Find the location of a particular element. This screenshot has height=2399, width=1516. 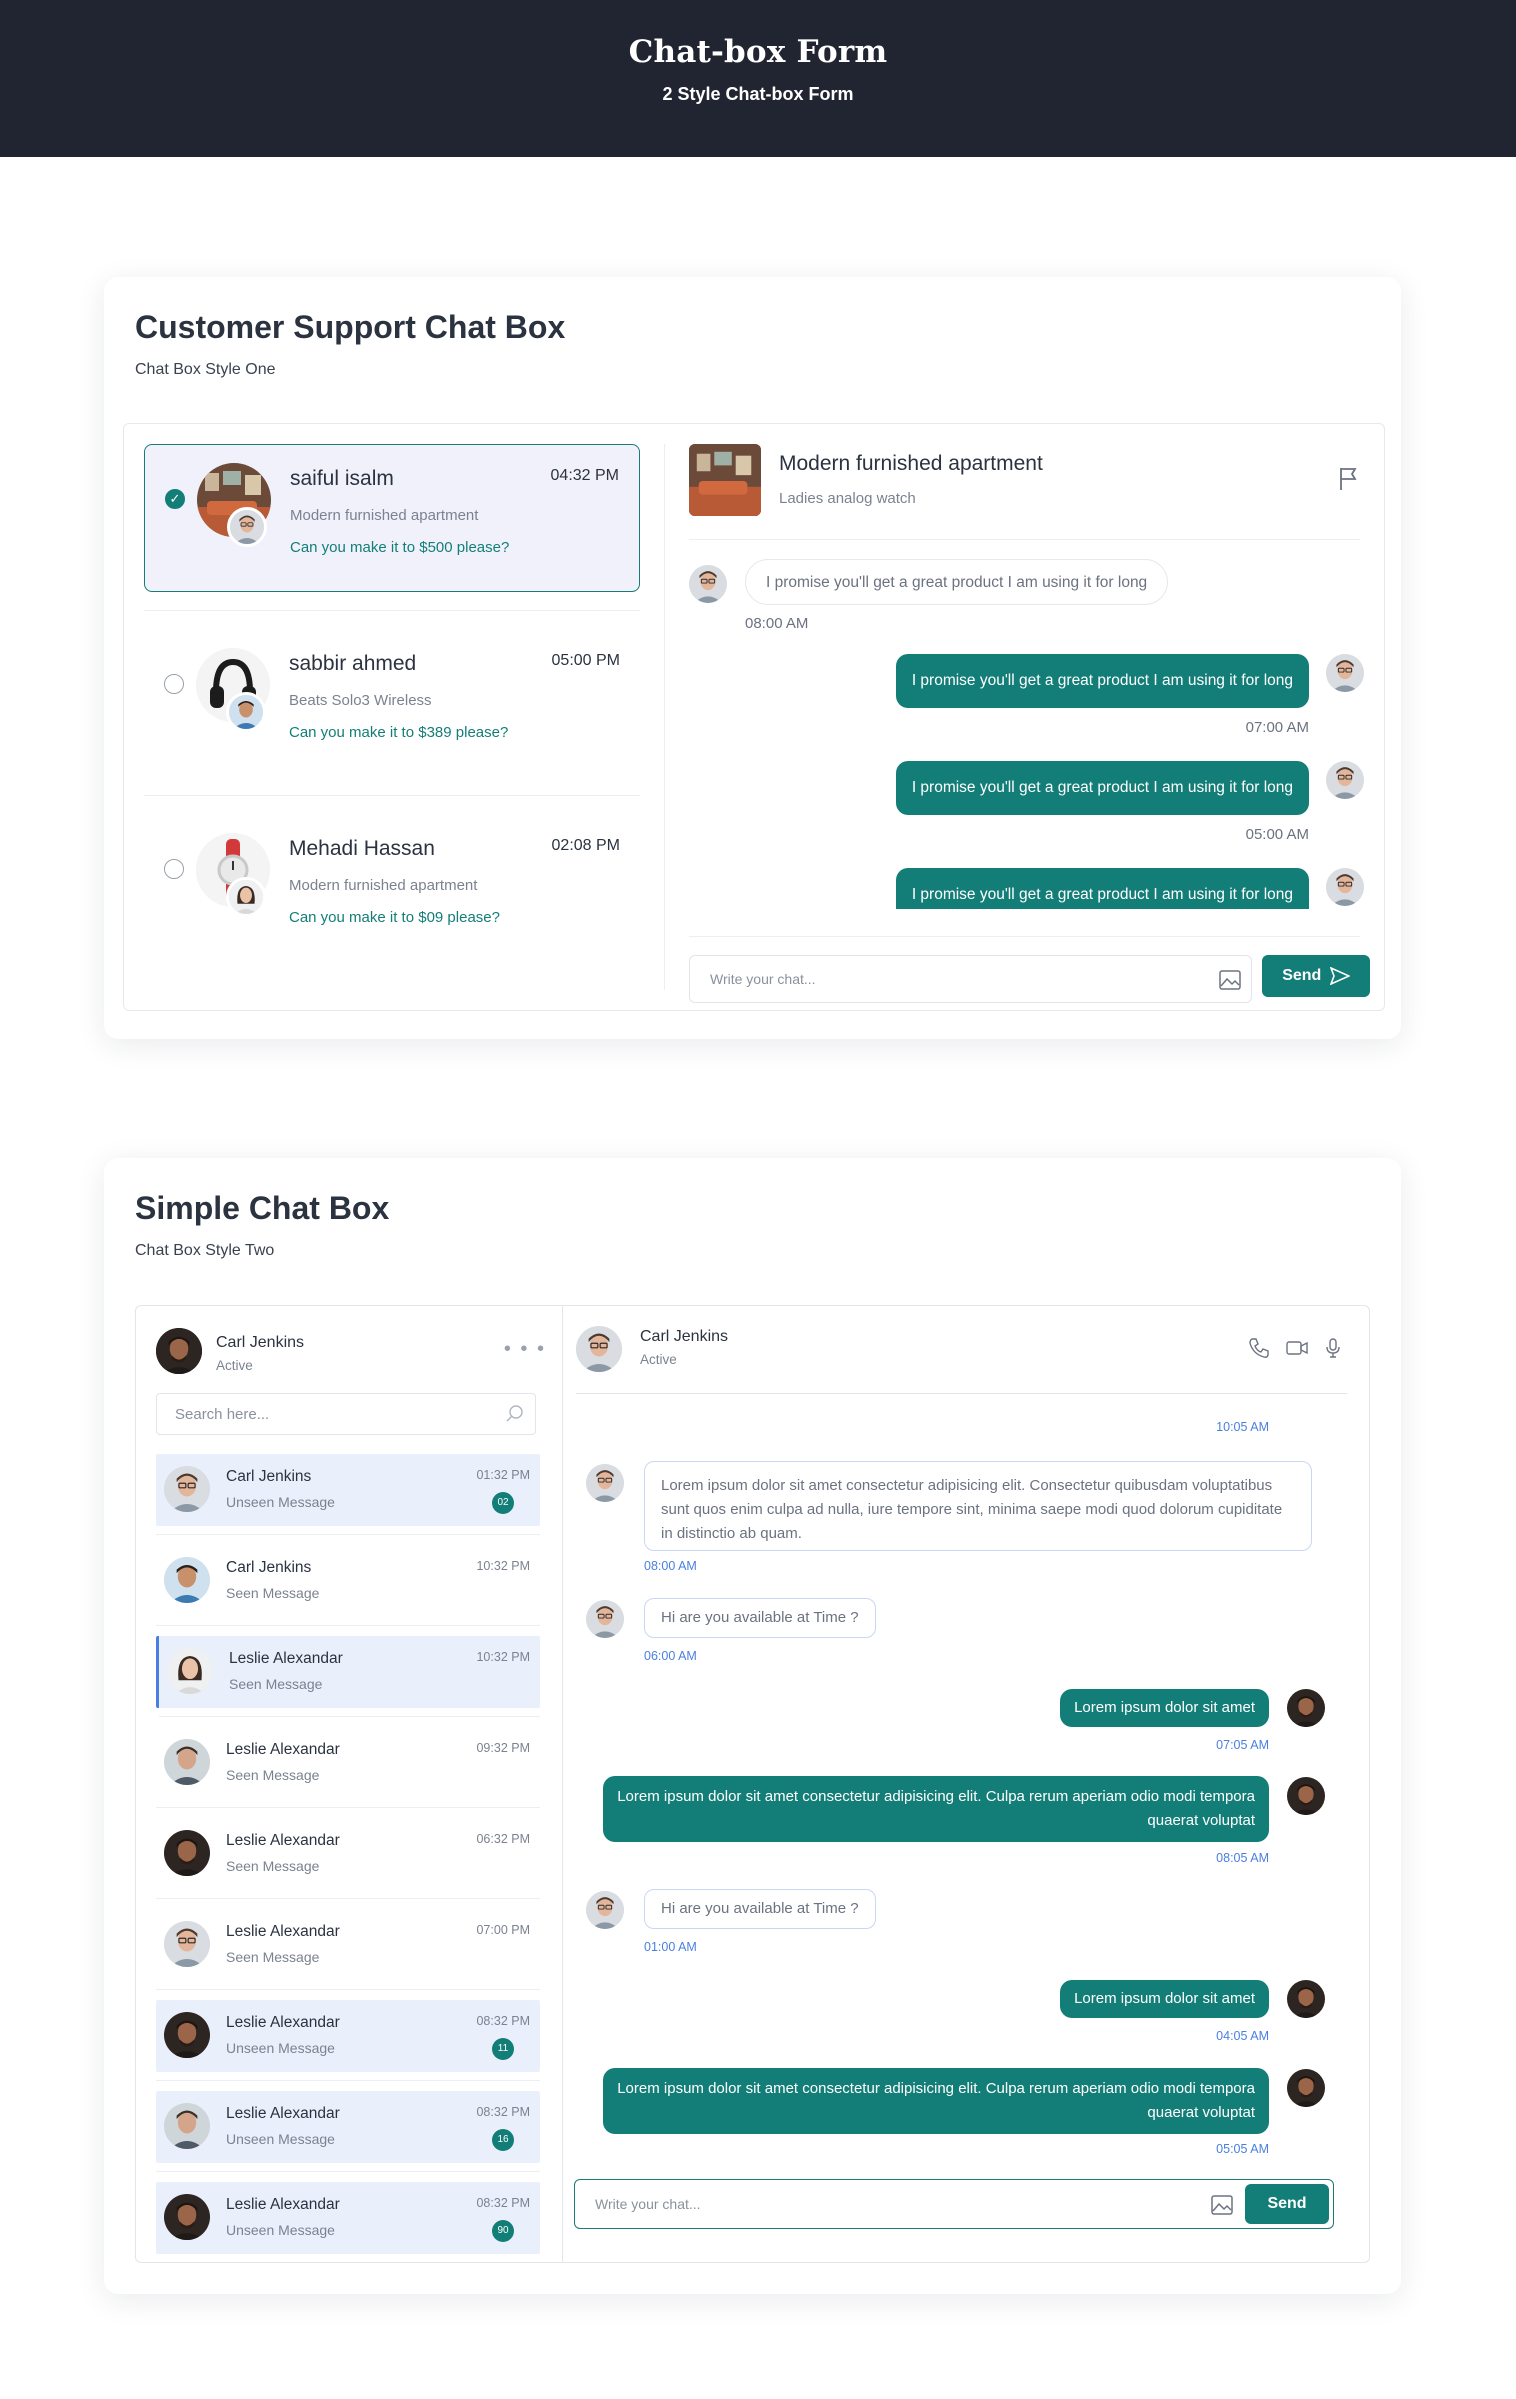

list-item: Leslie Alexandar Unseen Message 08:32 PM 11 is located at coordinates (348, 2040).